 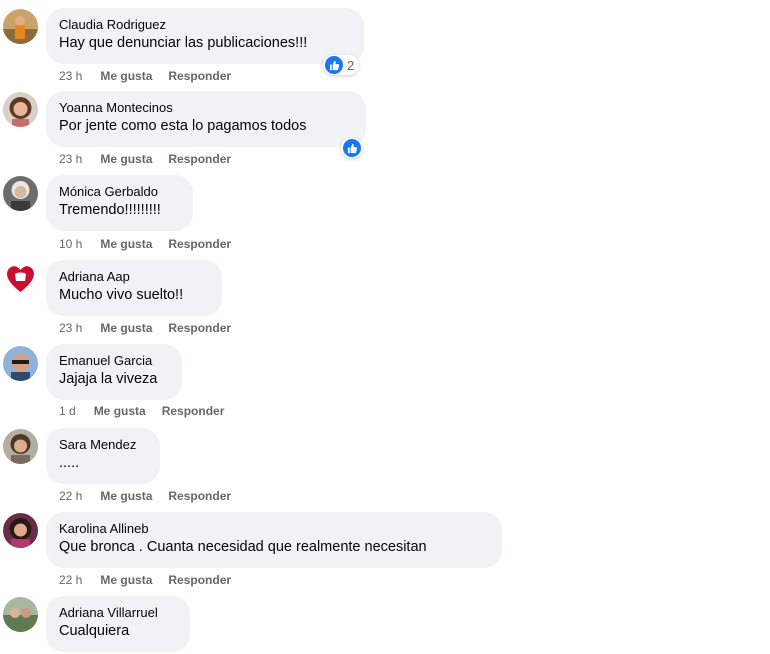 I want to click on comment-time: 10 h, so click(x=70, y=244).